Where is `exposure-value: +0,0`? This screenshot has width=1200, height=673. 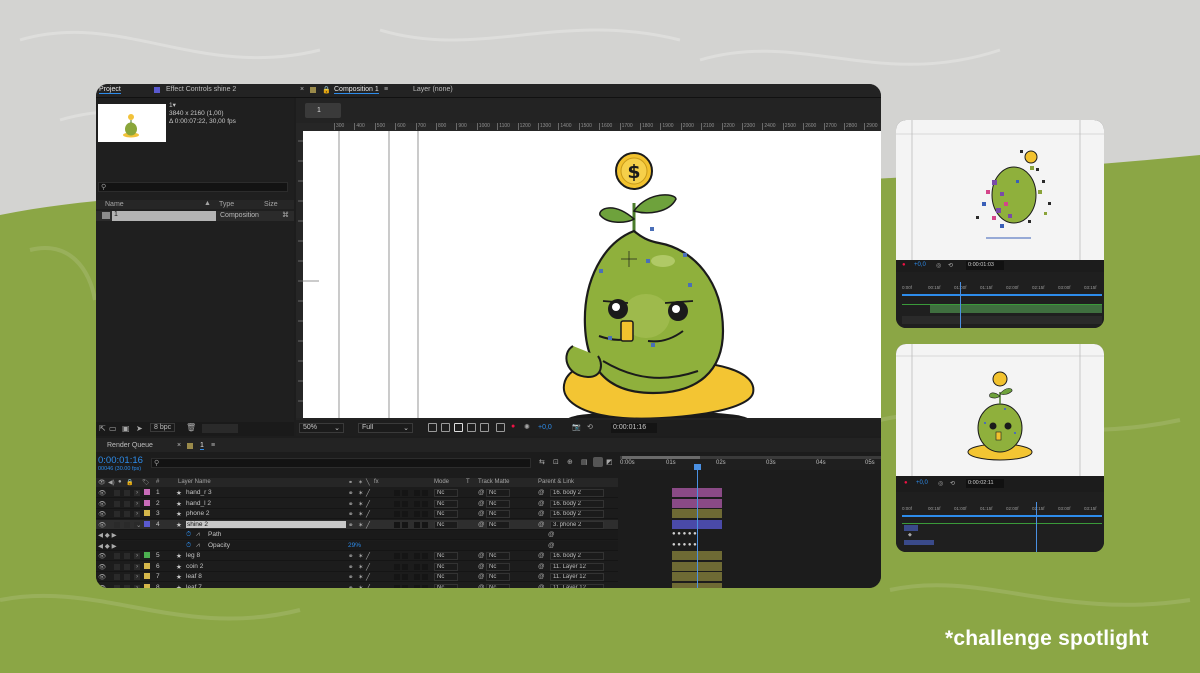 exposure-value: +0,0 is located at coordinates (545, 427).